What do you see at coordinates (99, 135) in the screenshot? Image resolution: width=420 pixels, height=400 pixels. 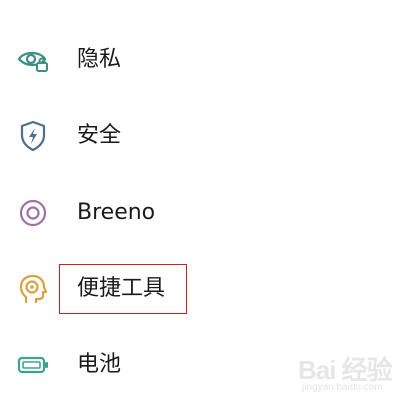 I see `settings-item-label: 安全` at bounding box center [99, 135].